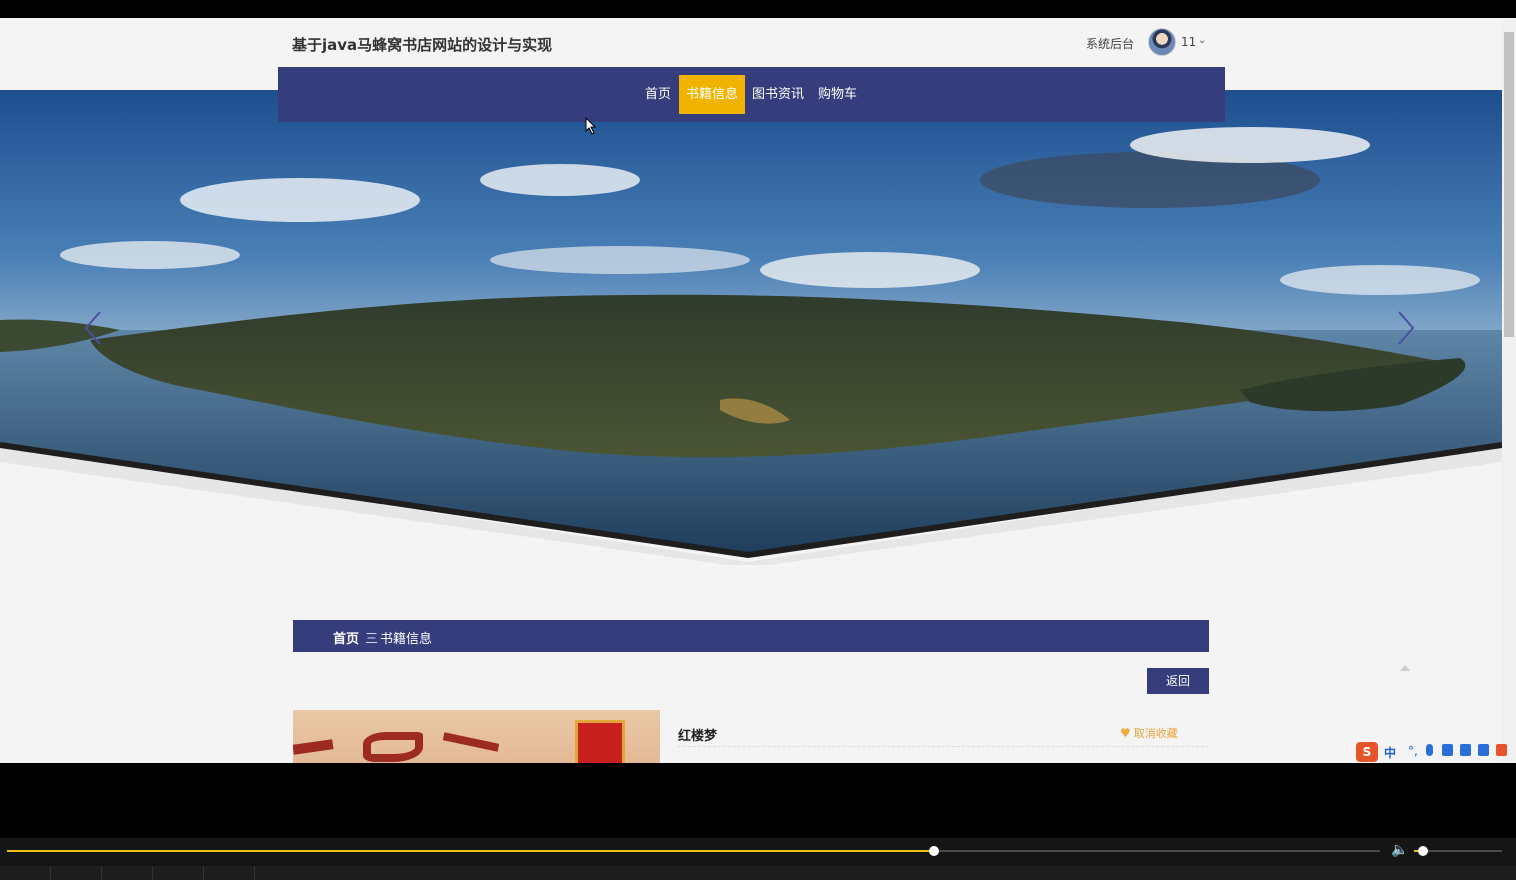 This screenshot has width=1516, height=880. What do you see at coordinates (93, 328) in the screenshot?
I see `carousel-prev-icon` at bounding box center [93, 328].